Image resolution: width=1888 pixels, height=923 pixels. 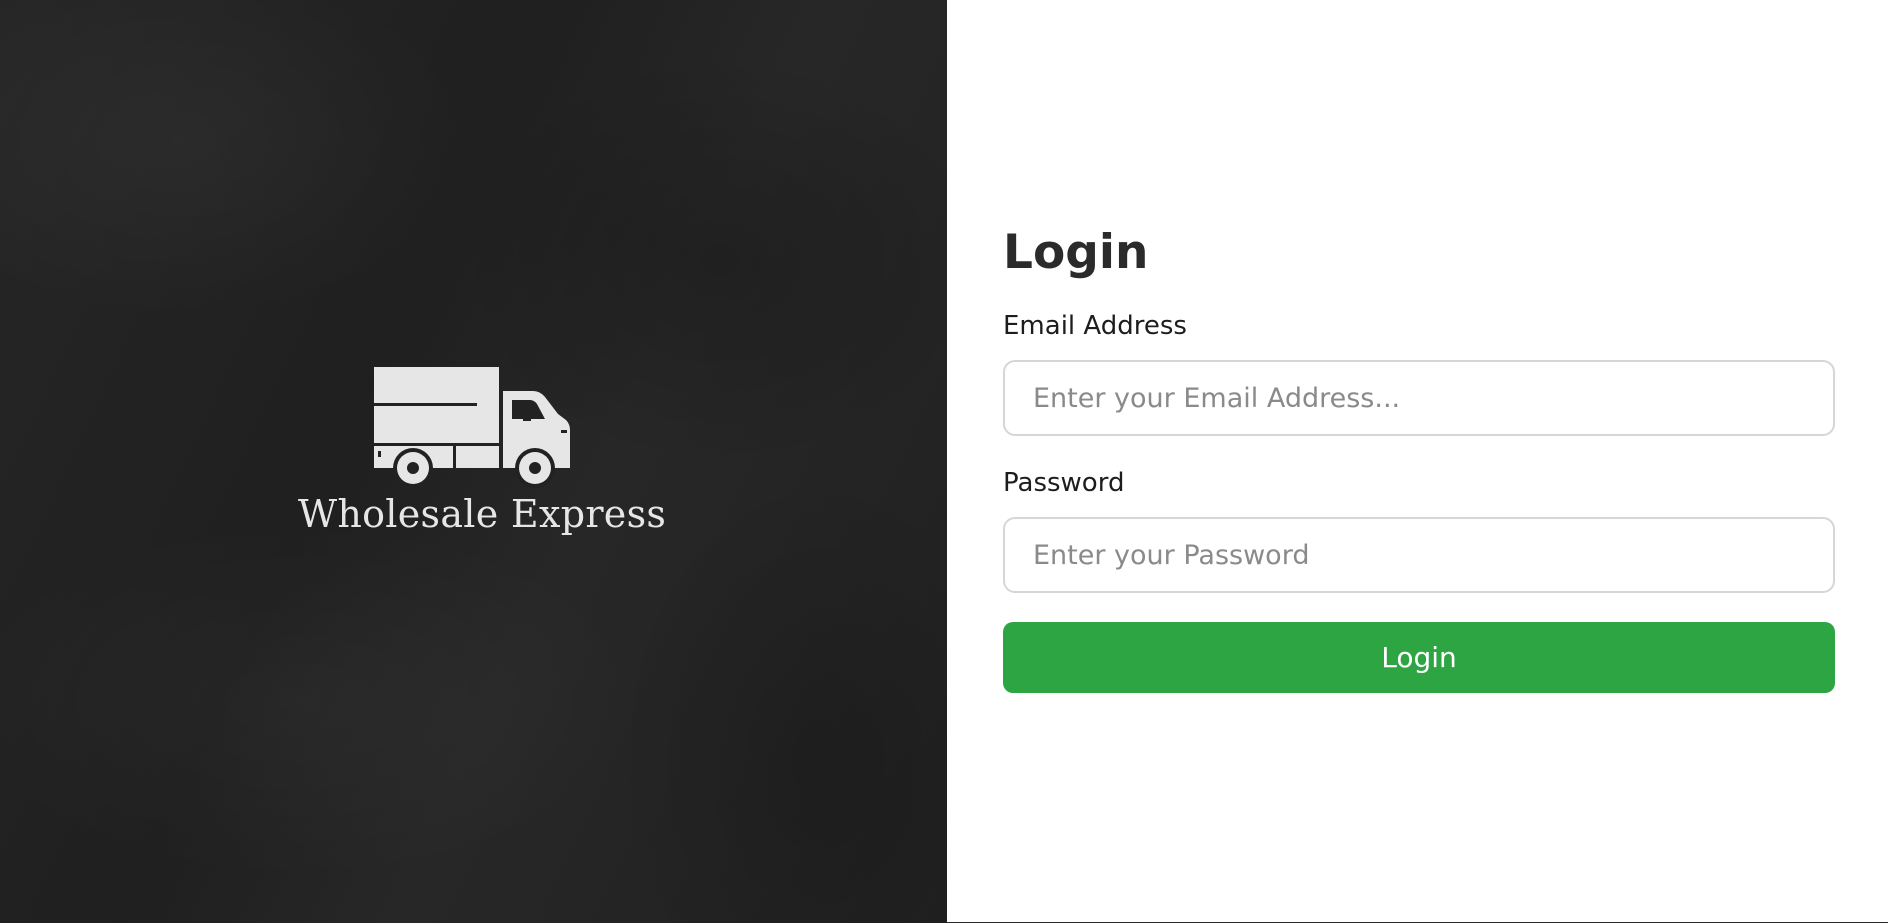 I want to click on brand-logo: Wholesale Express, so click(x=482, y=454).